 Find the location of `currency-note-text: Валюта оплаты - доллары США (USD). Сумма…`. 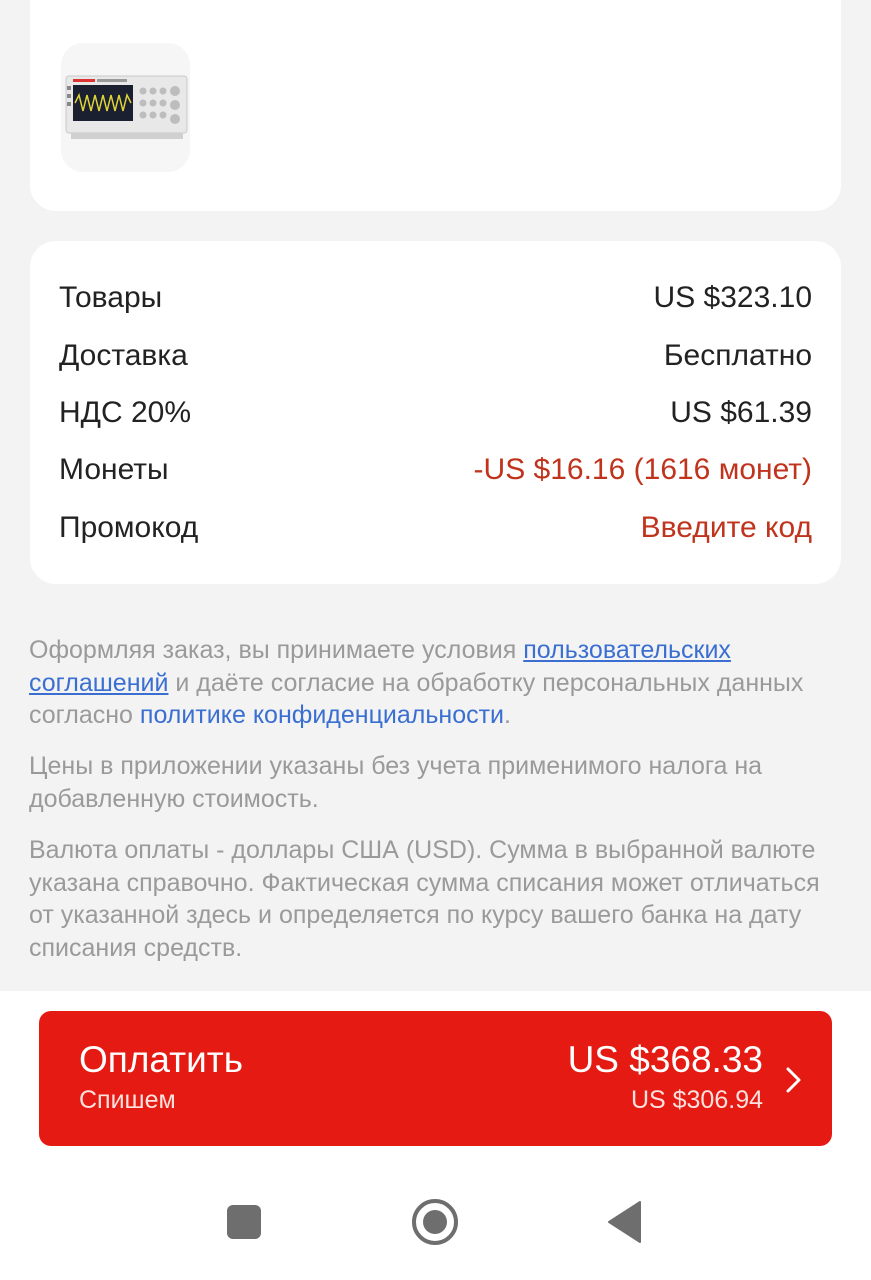

currency-note-text: Валюта оплаты - доллары США (USD). Сумма… is located at coordinates (424, 899).